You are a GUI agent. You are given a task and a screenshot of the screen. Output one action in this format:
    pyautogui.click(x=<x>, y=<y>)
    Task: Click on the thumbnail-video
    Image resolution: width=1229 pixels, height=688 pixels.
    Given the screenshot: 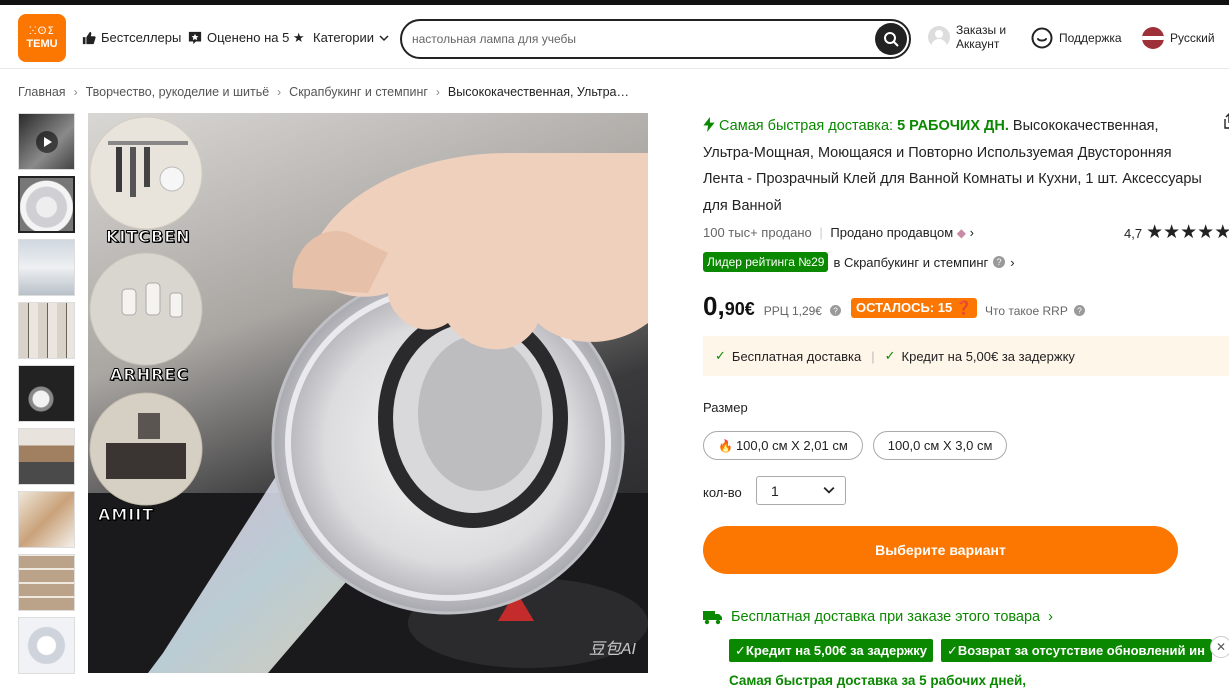 What is the action you would take?
    pyautogui.click(x=46, y=141)
    